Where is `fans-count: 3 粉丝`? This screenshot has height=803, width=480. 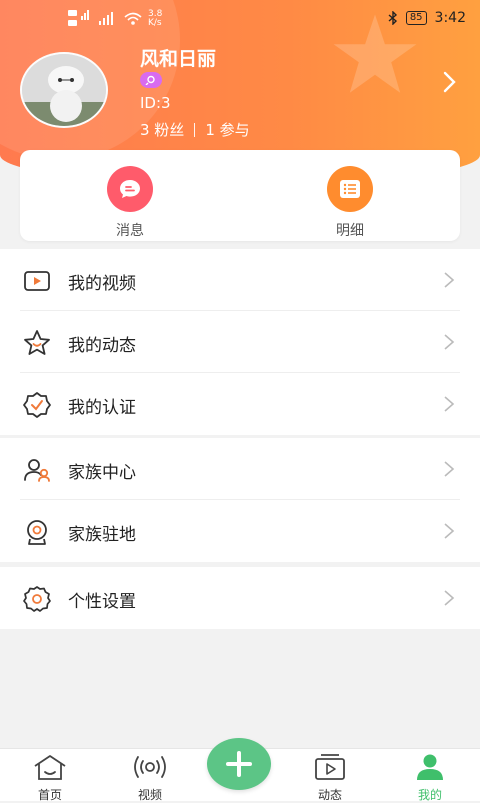
fans-count: 3 粉丝 is located at coordinates (162, 129).